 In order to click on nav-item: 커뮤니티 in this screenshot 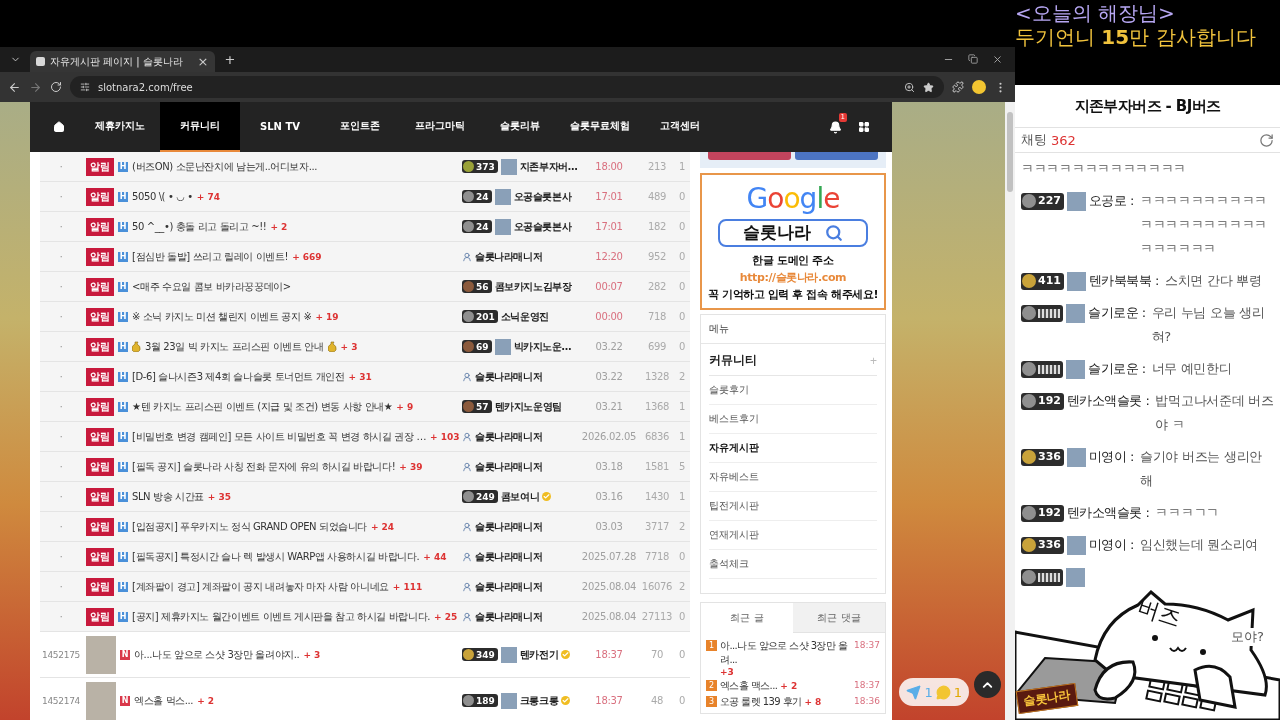, I will do `click(200, 127)`.